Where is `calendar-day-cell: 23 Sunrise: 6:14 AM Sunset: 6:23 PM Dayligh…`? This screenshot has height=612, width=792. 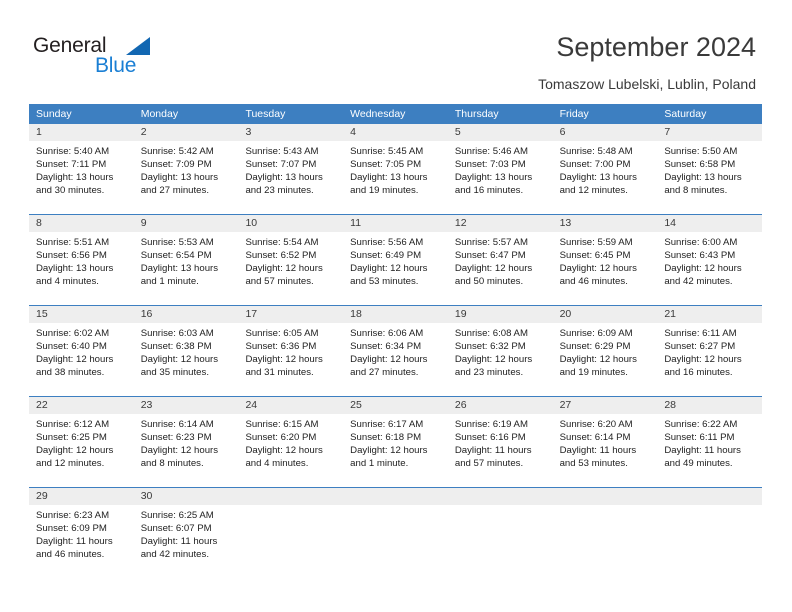 calendar-day-cell: 23 Sunrise: 6:14 AM Sunset: 6:23 PM Dayligh… is located at coordinates (186, 441).